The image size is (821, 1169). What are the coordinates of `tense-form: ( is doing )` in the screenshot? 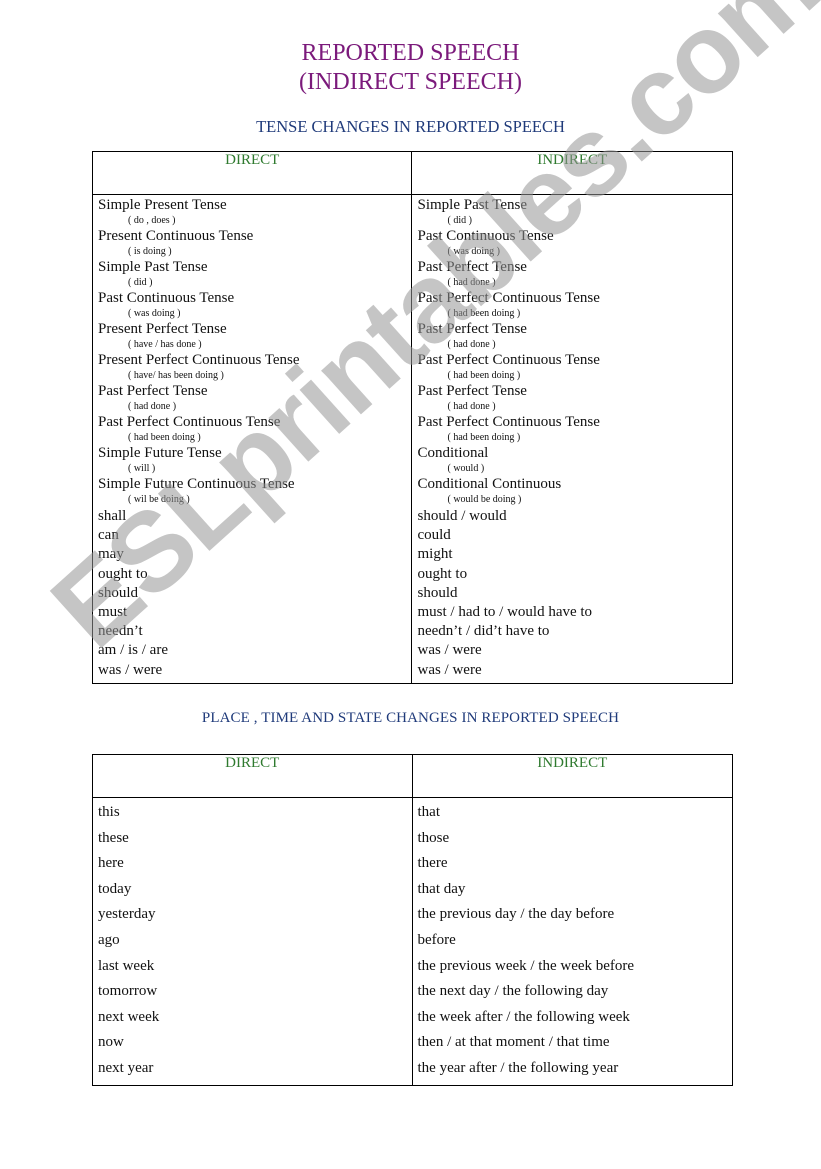 It's located at (150, 251).